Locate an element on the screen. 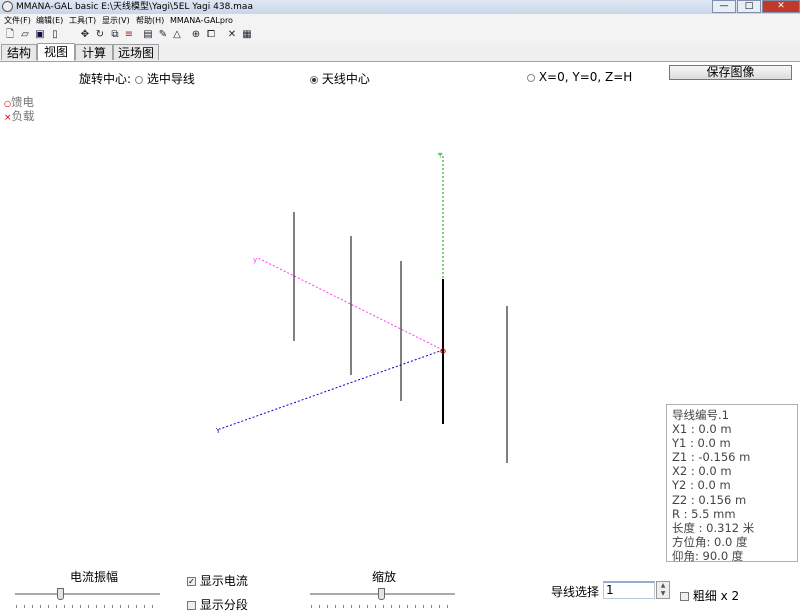 Image resolution: width=800 pixels, height=616 pixels. z-axis-end-icon: ╤ is located at coordinates (440, 154).